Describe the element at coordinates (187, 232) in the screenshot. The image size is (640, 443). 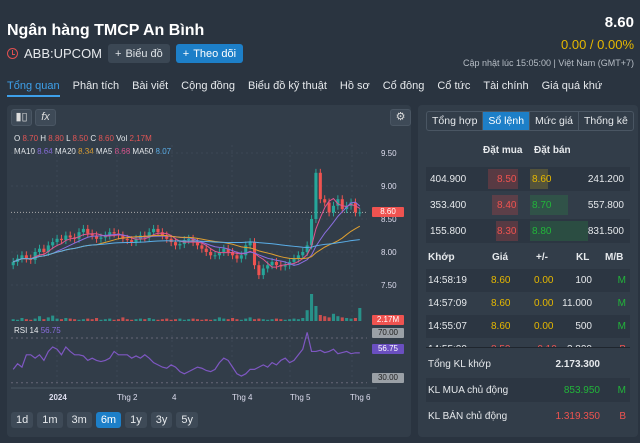
I see `ma5-line` at that location.